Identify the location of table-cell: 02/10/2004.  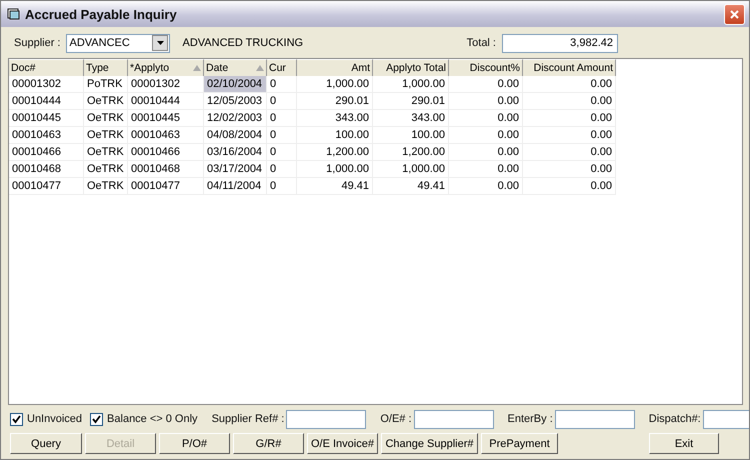
(235, 84).